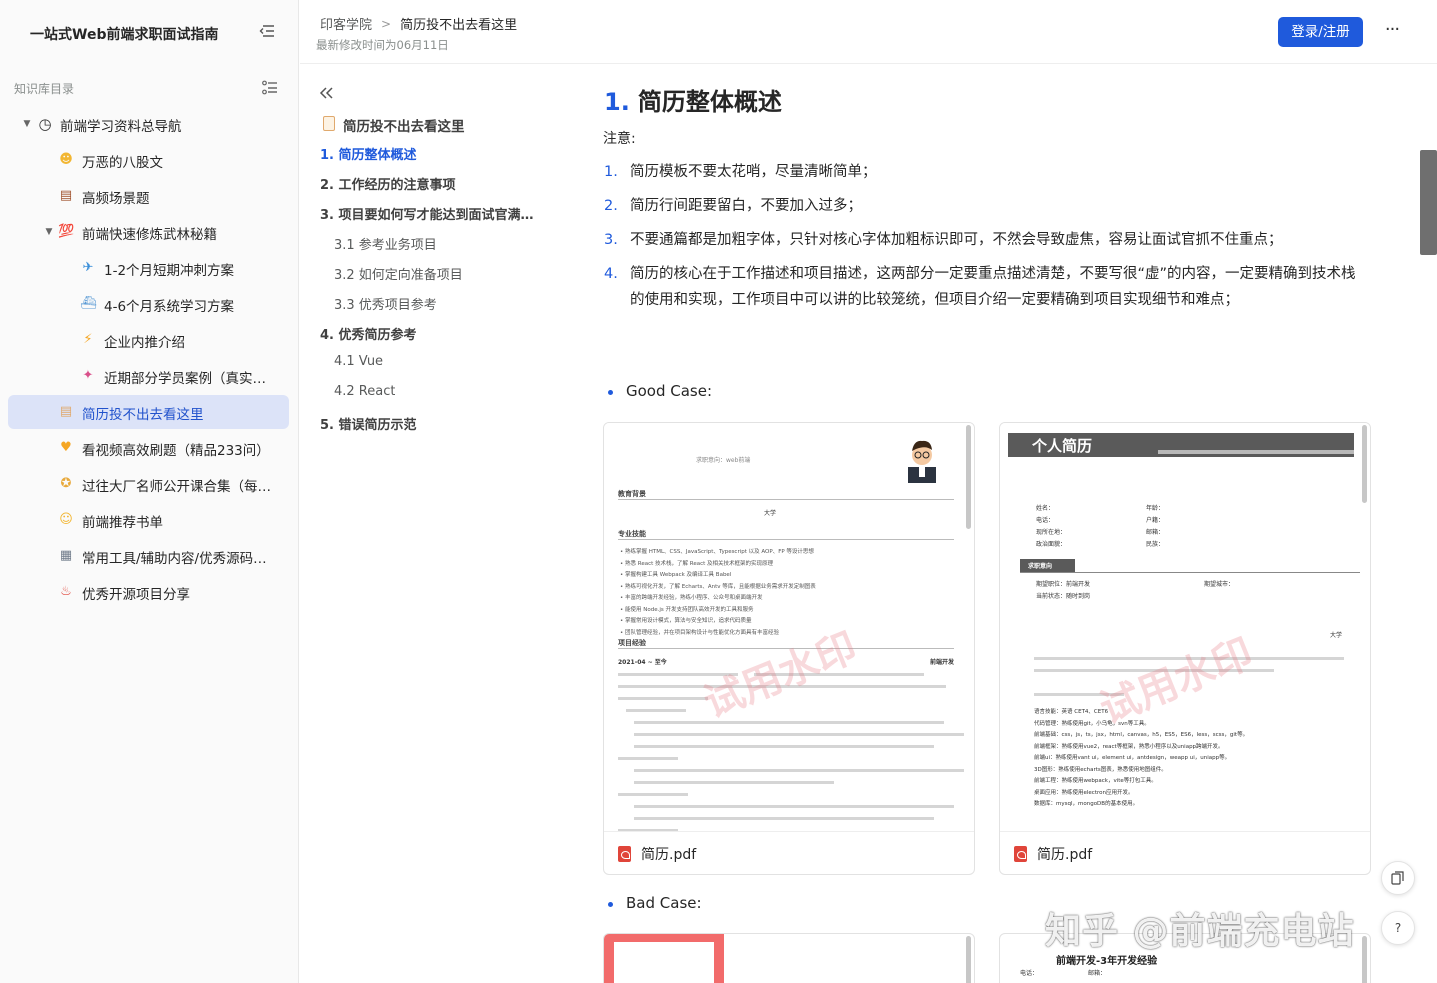 The width and height of the screenshot is (1437, 983). I want to click on sidebar-item-label: 看视频高效刷题（精品233问）, so click(176, 451).